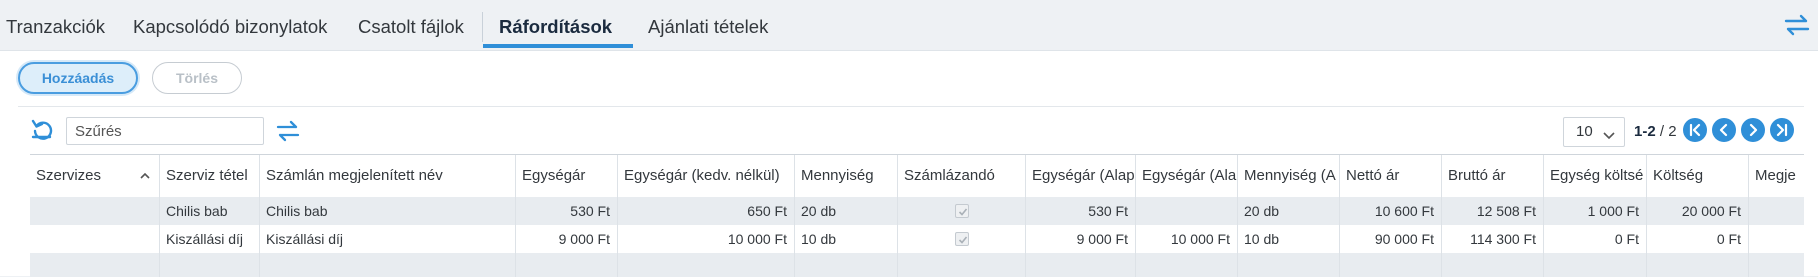 The height and width of the screenshot is (277, 1818). I want to click on tab-kapcsolodo-bizonylatok: Kapcsolódó bizonylatok, so click(230, 25).